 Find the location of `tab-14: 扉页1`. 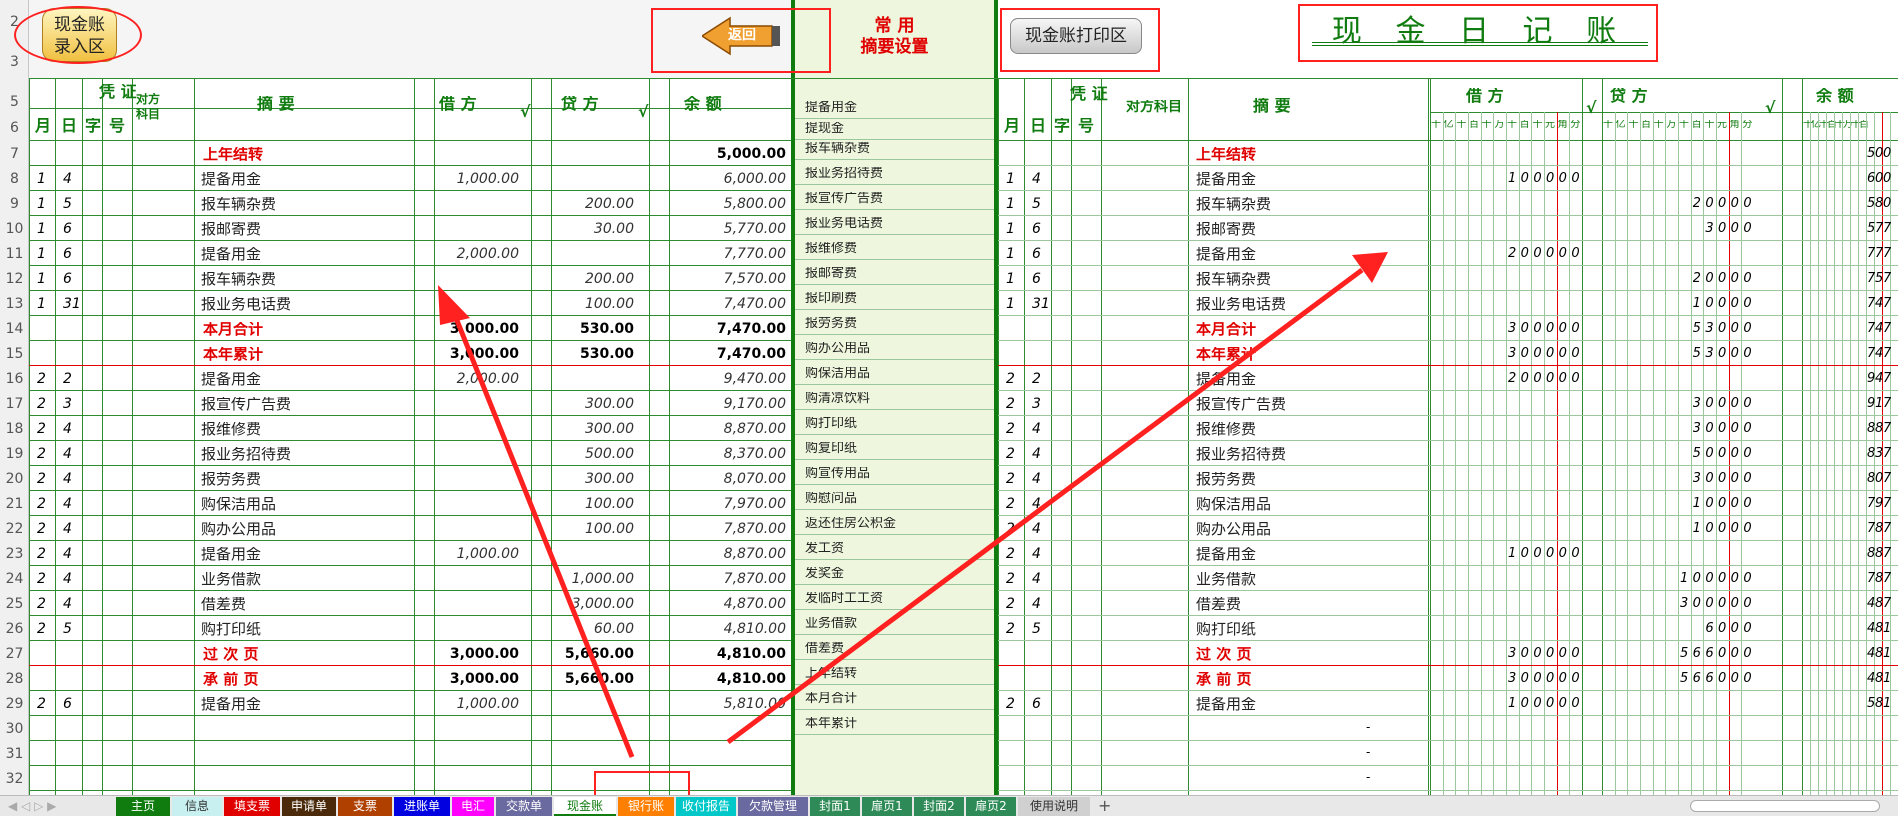

tab-14: 扉页1 is located at coordinates (887, 806).